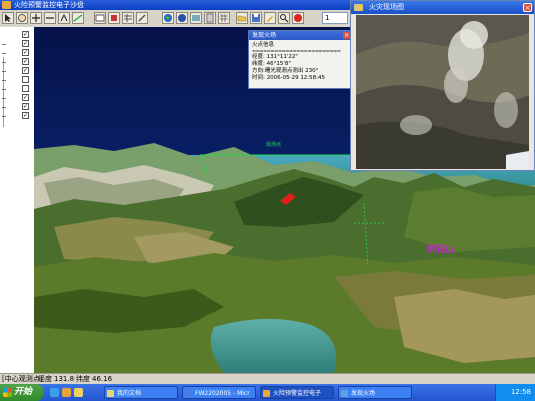 The width and height of the screenshot is (535, 401). I want to click on save-icon, so click(256, 18).